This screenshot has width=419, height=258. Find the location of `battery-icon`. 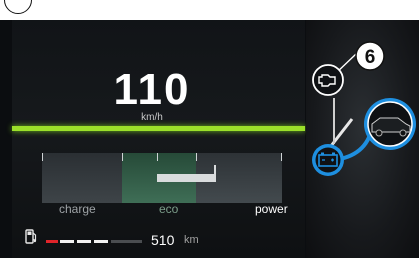

battery-icon is located at coordinates (328, 160).